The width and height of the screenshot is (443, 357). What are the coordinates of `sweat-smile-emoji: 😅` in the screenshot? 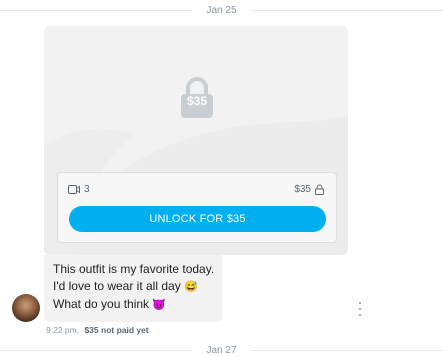 It's located at (191, 287).